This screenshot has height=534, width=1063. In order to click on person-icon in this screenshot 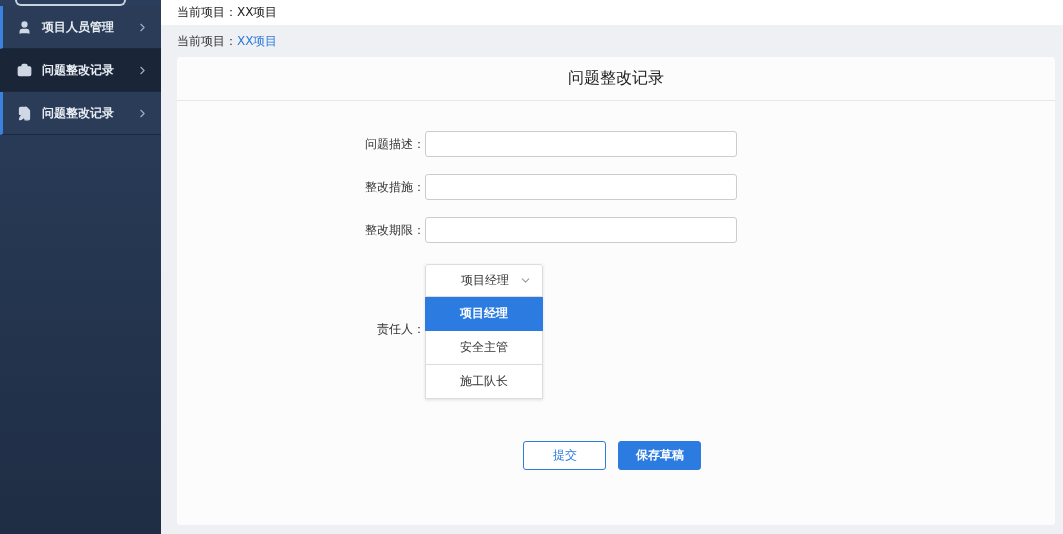, I will do `click(24, 27)`.